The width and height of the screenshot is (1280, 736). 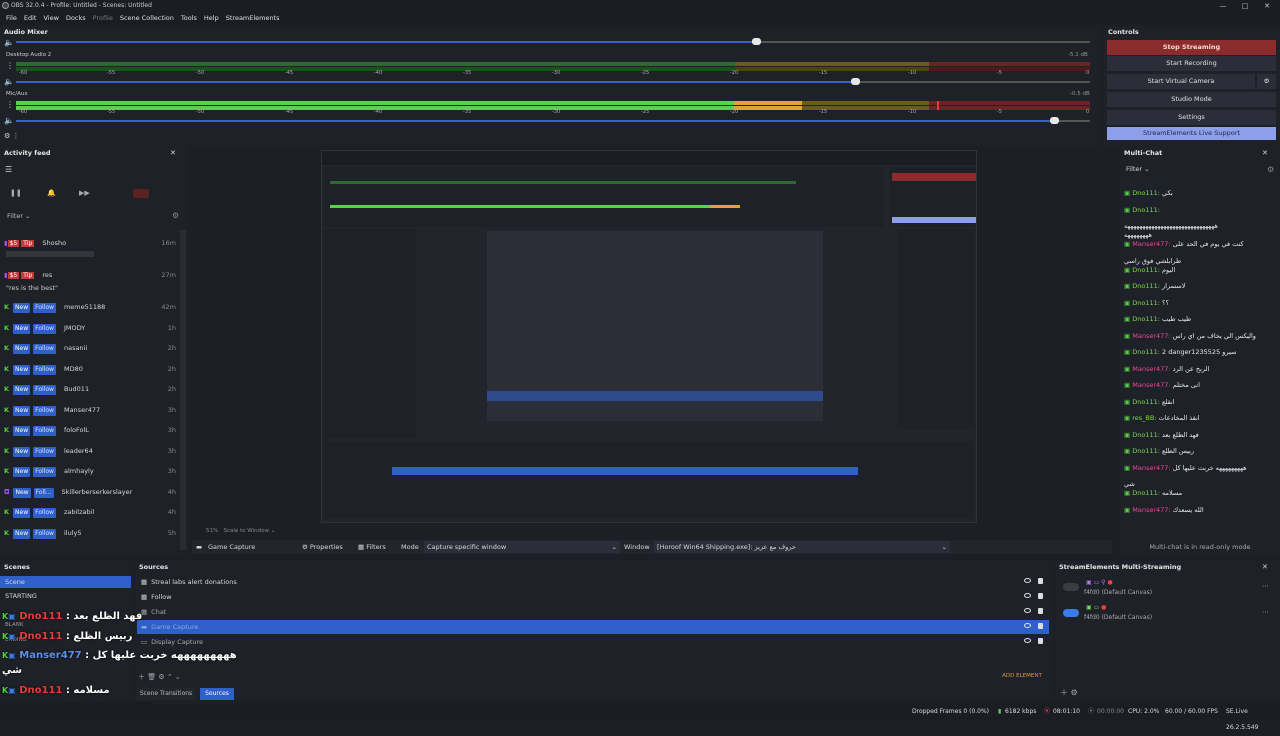 What do you see at coordinates (522, 547) in the screenshot?
I see `mode-select: Capture specific window ⌄` at bounding box center [522, 547].